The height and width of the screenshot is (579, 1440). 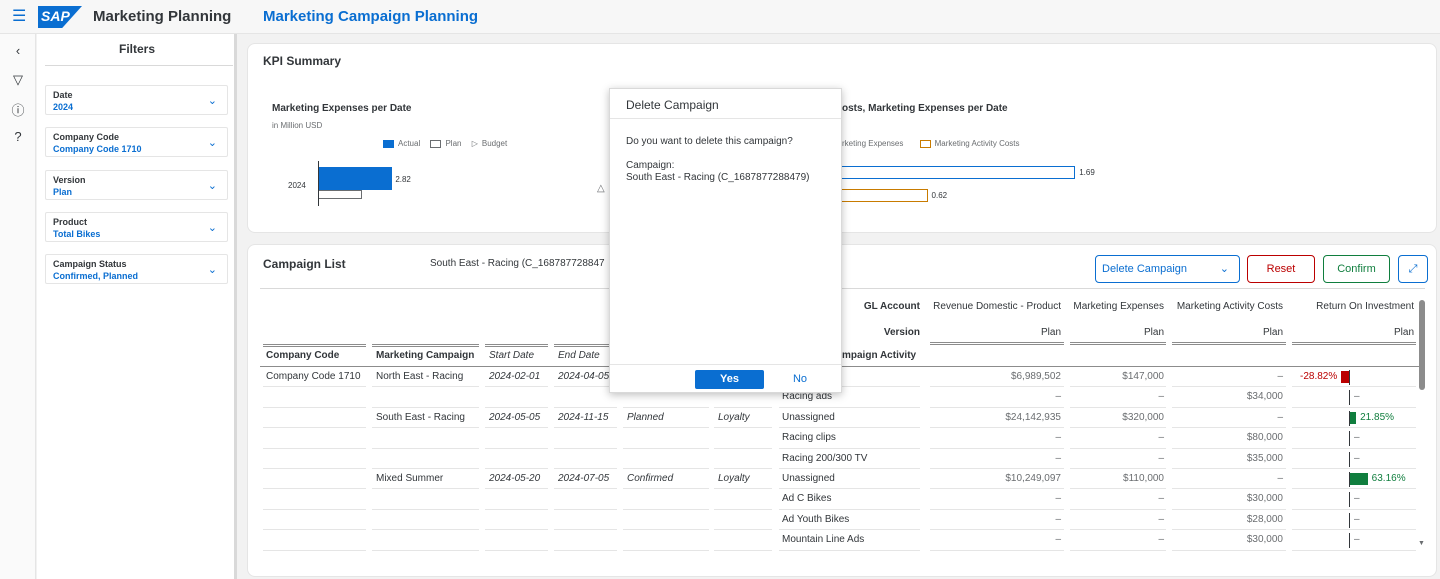 What do you see at coordinates (725, 118) in the screenshot?
I see `dialog-header-divider` at bounding box center [725, 118].